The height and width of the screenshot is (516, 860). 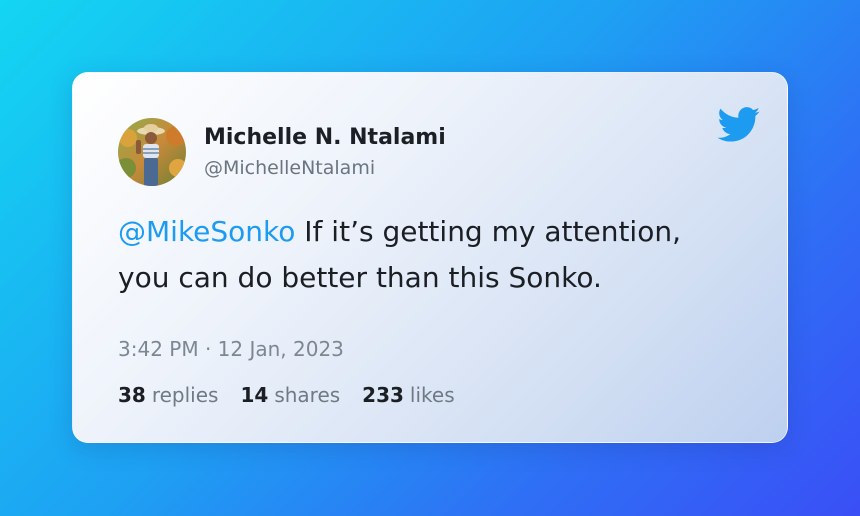 I want to click on twitter-bird-icon, so click(x=739, y=125).